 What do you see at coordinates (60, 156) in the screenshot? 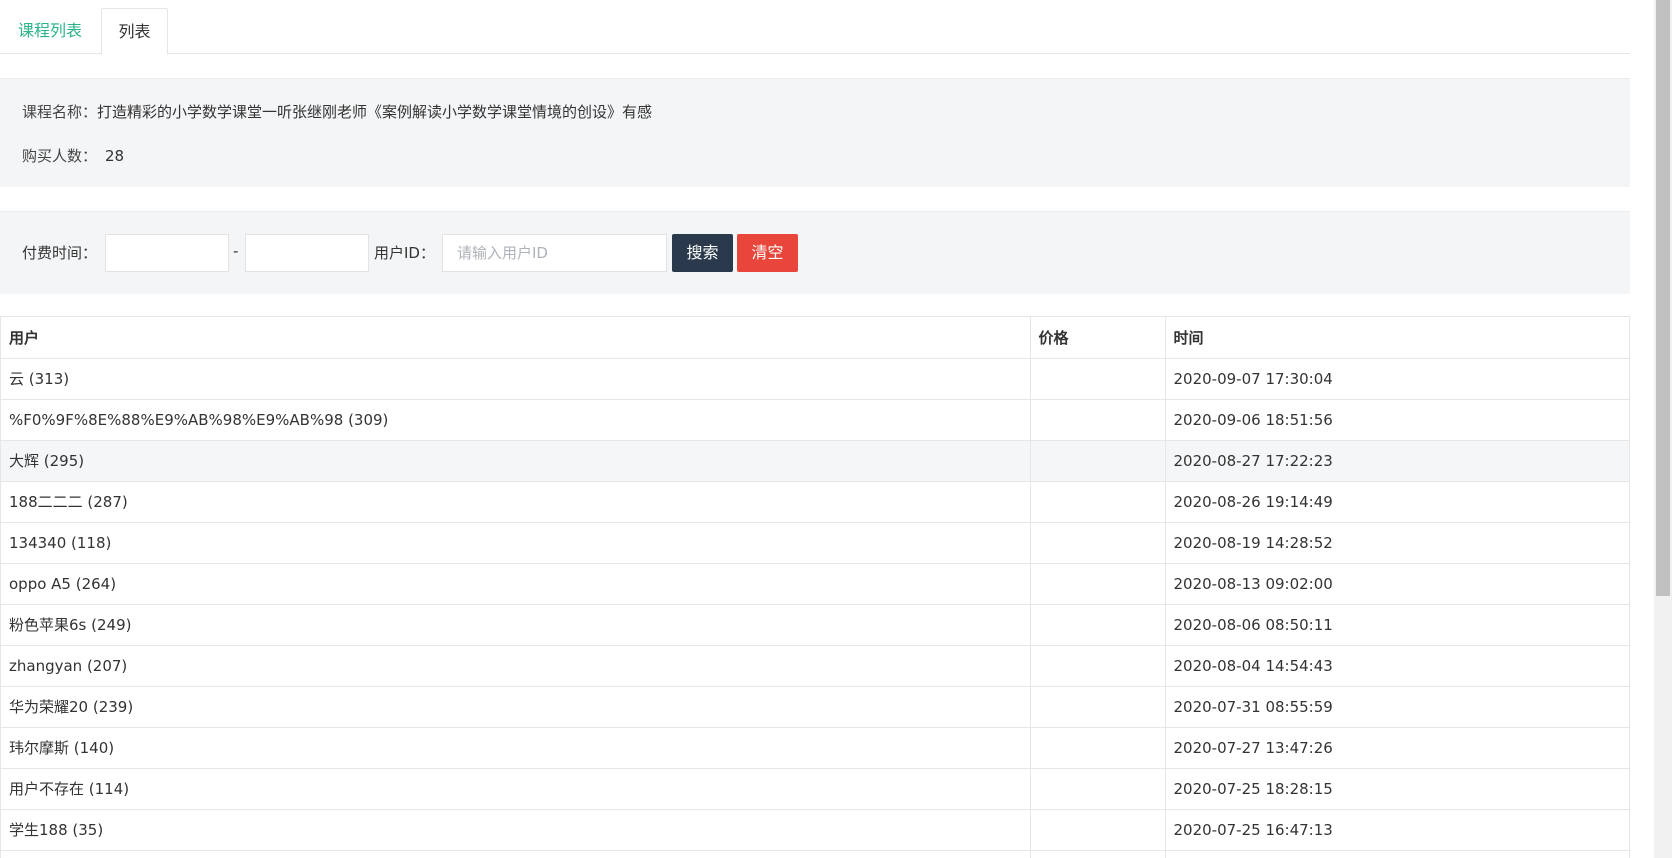
I see `buyers-label: 购买人数：` at bounding box center [60, 156].